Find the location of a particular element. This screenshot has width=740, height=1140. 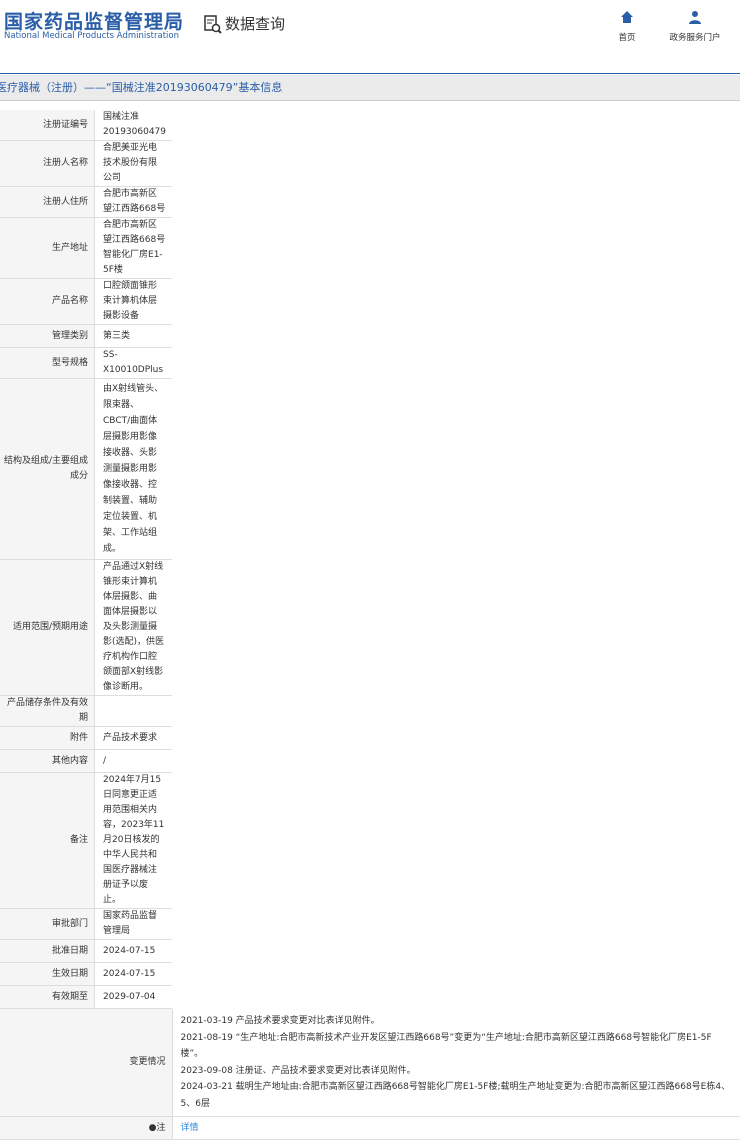

row-label: 注册人名称 is located at coordinates (48, 163).